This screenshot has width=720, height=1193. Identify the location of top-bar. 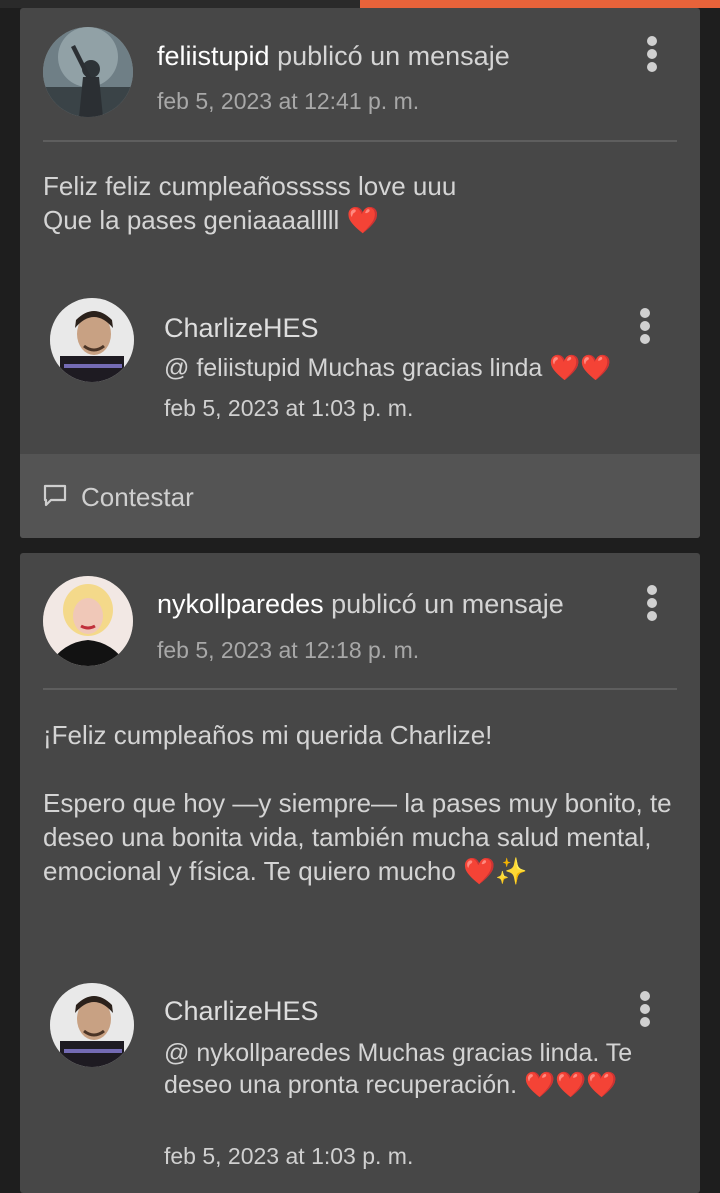
(360, 4).